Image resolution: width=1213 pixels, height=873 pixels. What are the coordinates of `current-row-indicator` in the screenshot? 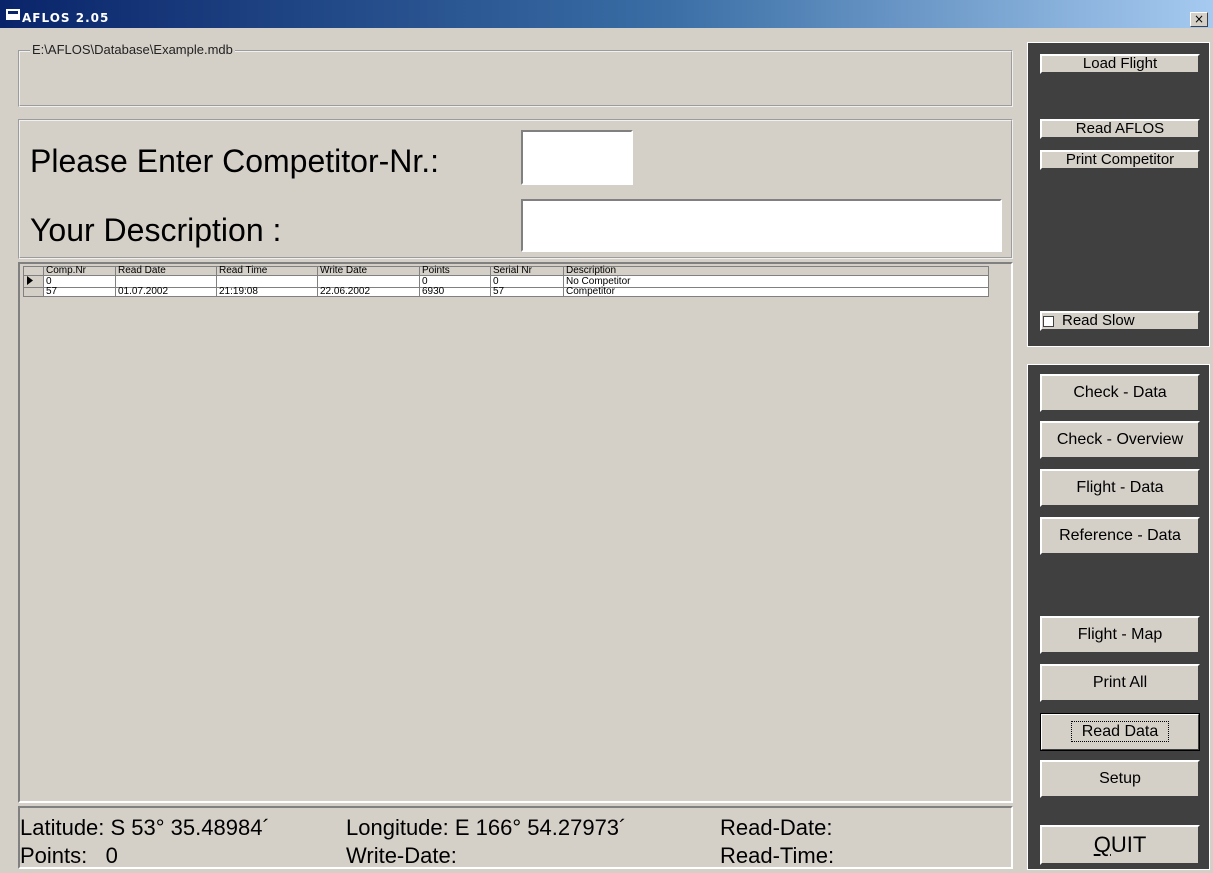 It's located at (33, 281).